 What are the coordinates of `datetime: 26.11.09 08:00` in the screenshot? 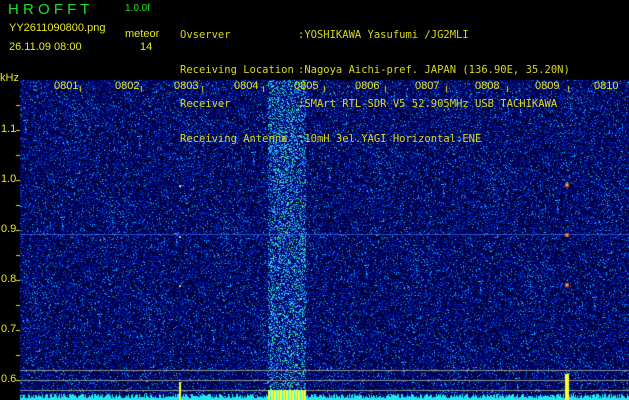 It's located at (45, 47).